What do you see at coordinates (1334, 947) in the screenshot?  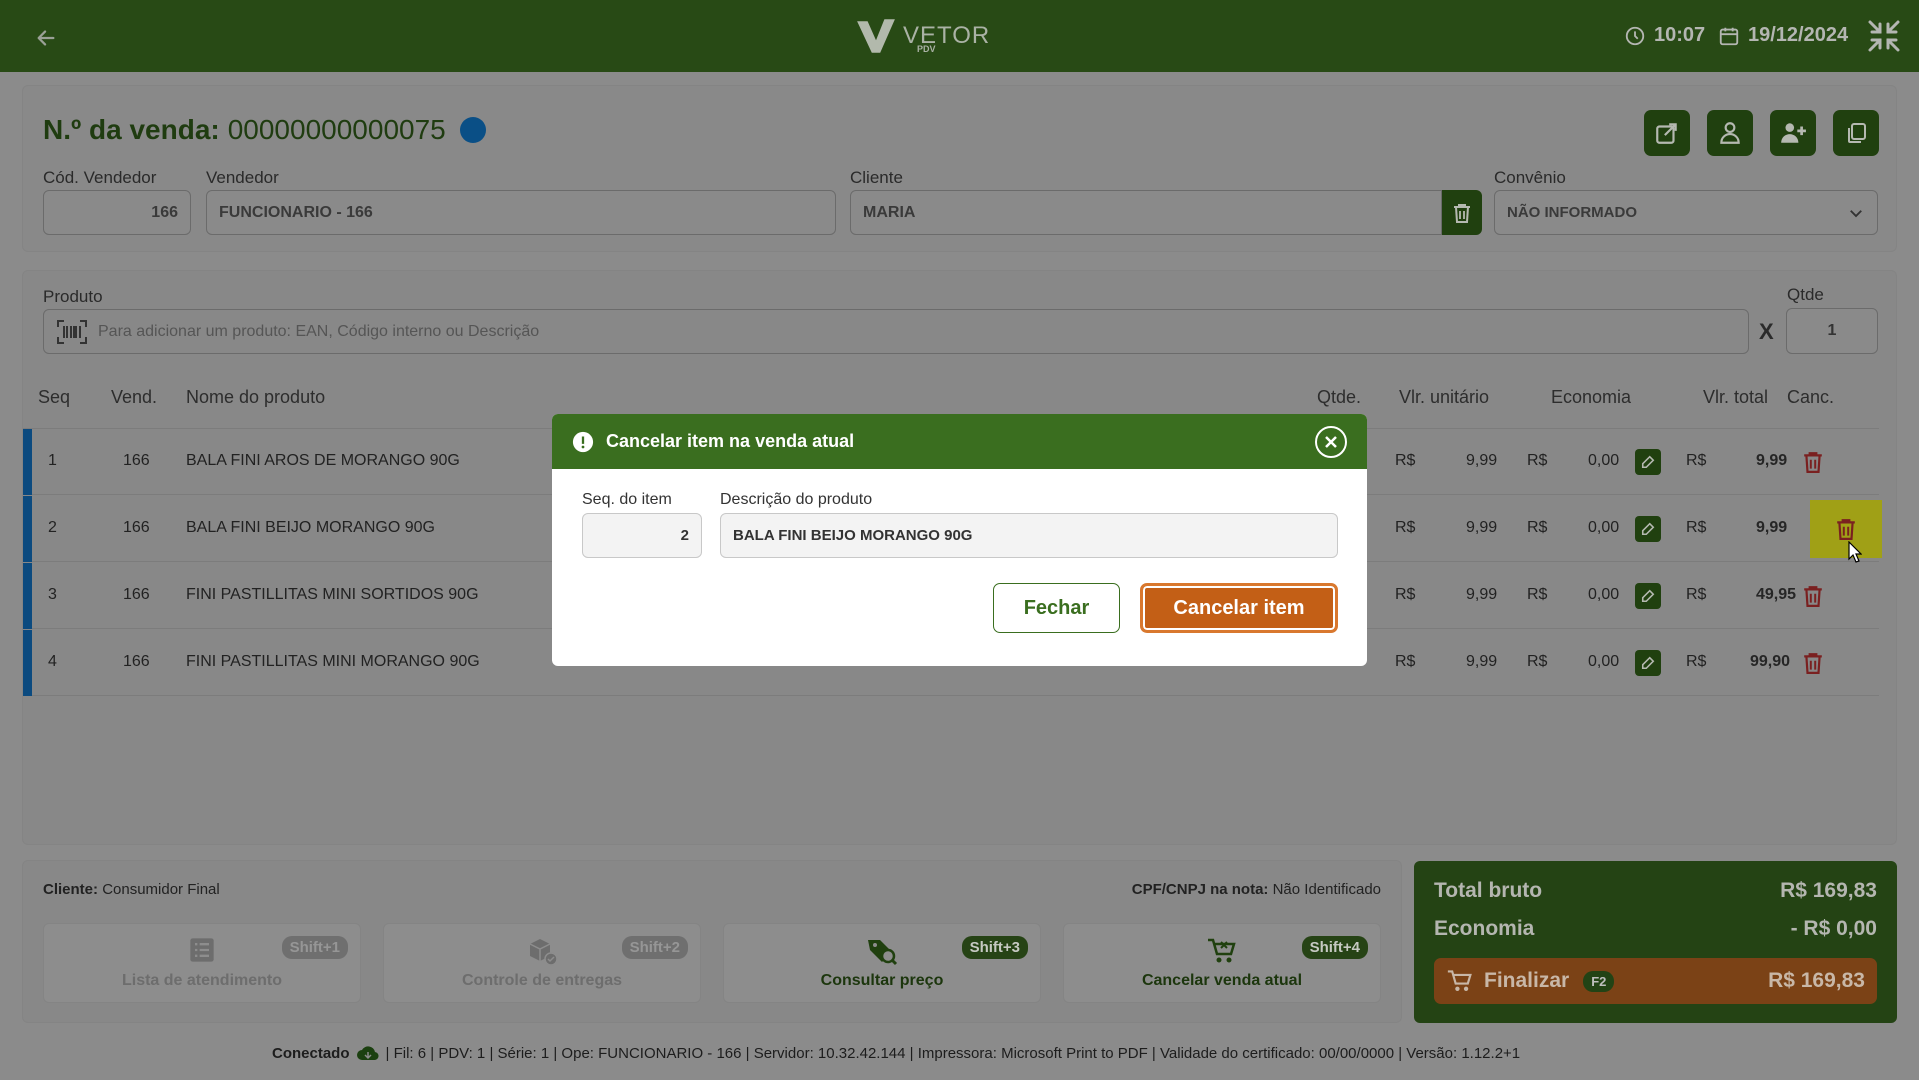 I see `shortcut-key: Shift+4` at bounding box center [1334, 947].